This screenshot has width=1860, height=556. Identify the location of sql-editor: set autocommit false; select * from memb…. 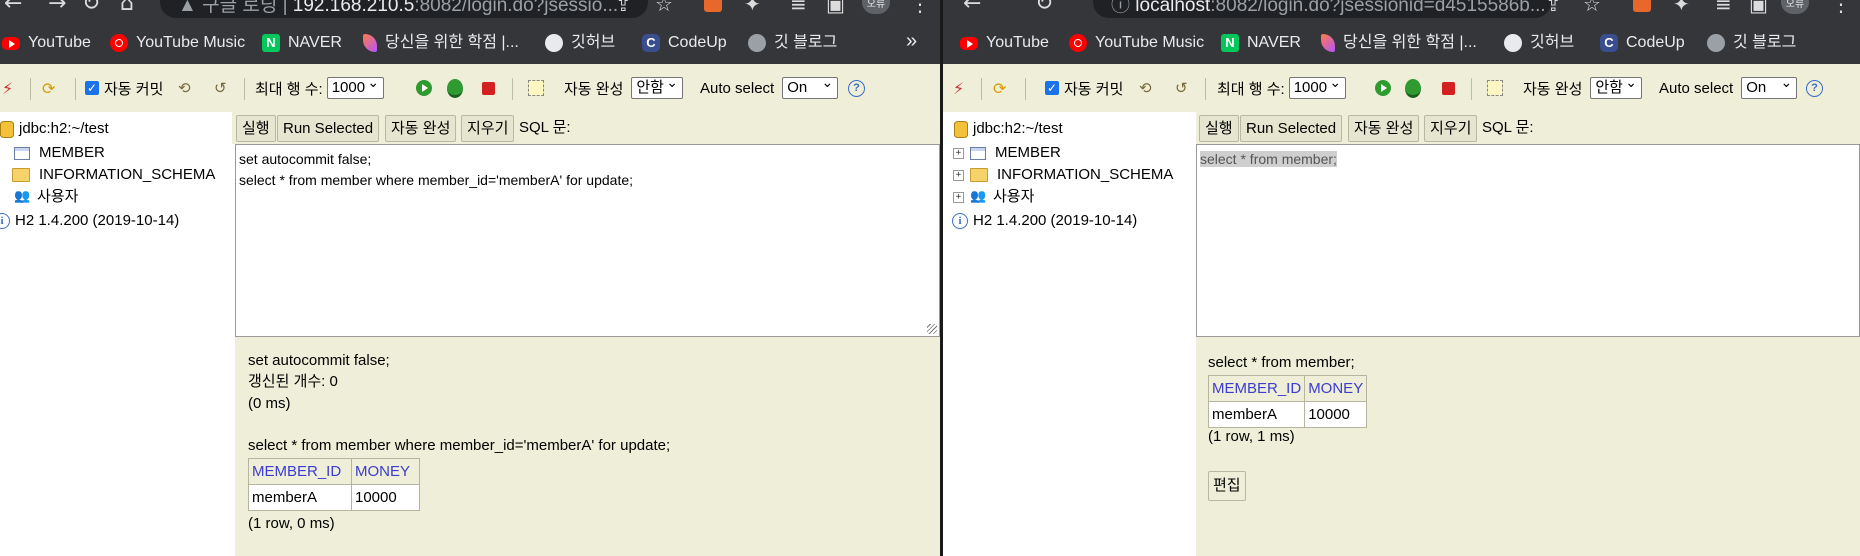
(587, 240).